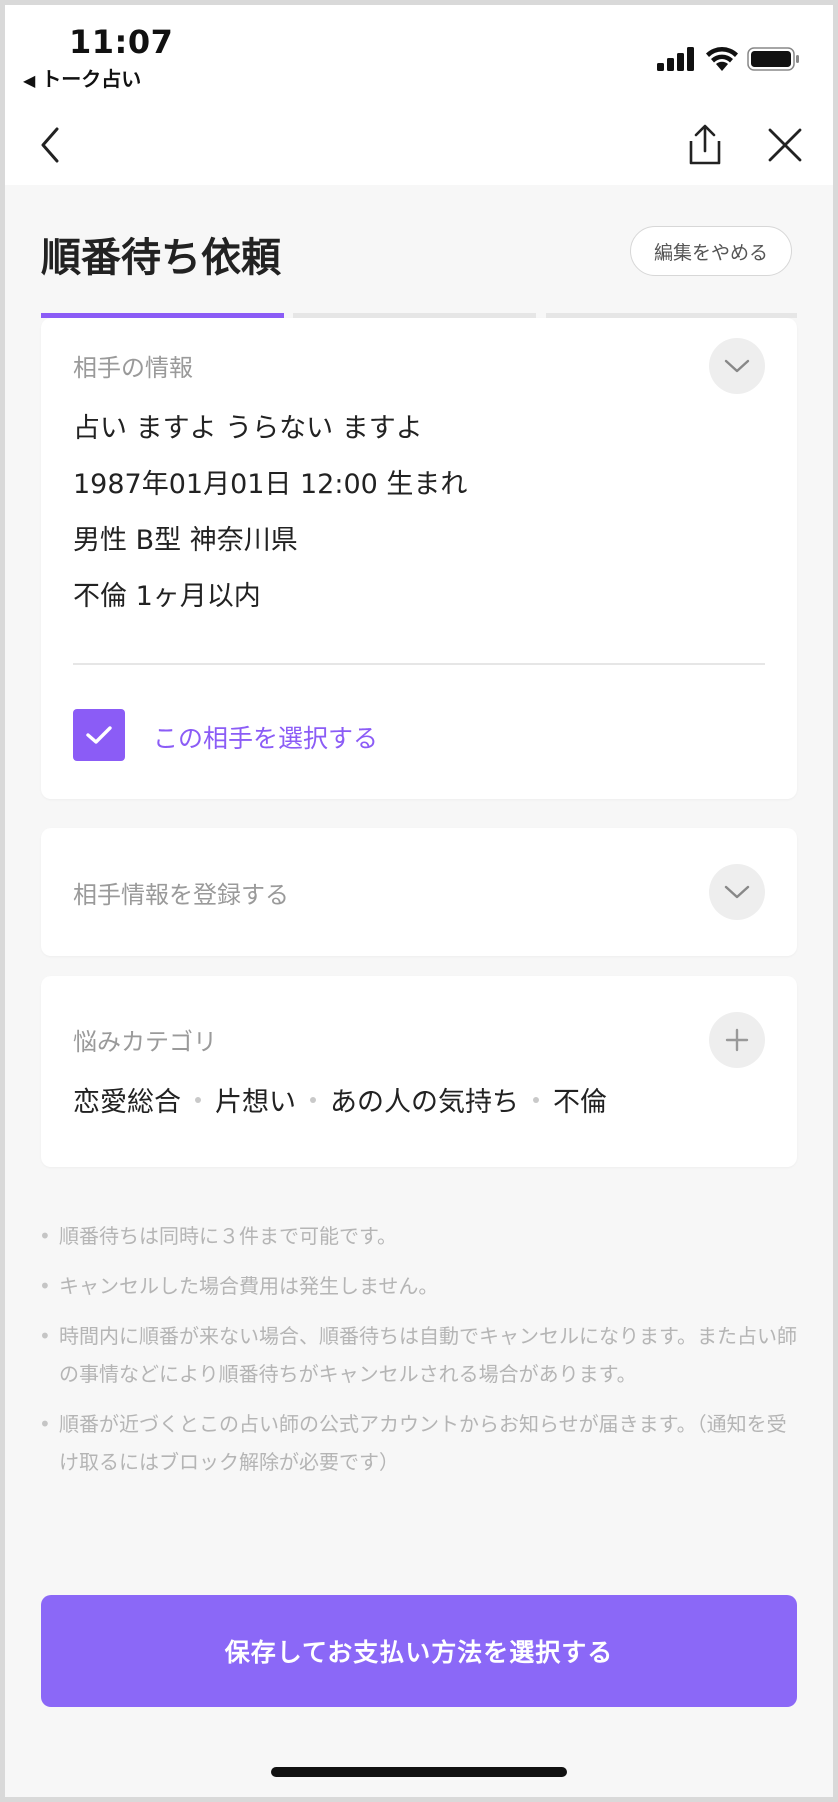 This screenshot has width=838, height=1802. Describe the element at coordinates (255, 1102) in the screenshot. I see `category-tag: 片想い` at that location.